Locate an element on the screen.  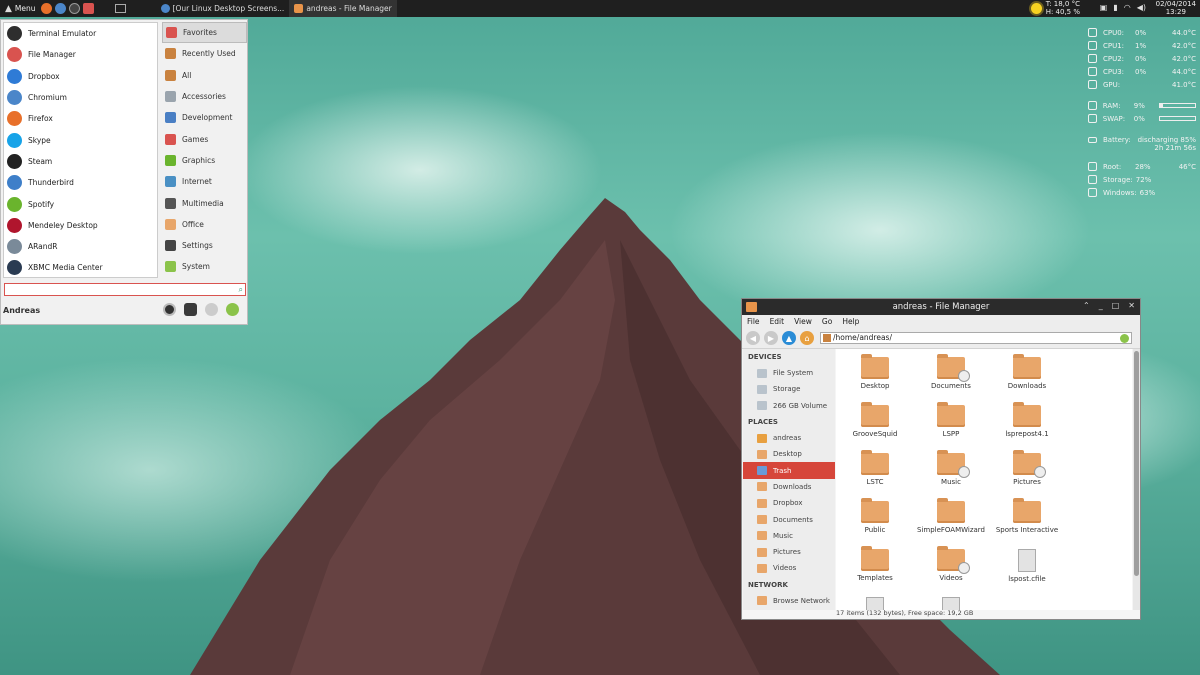
file-item: Videos is located at coordinates (951, 564).